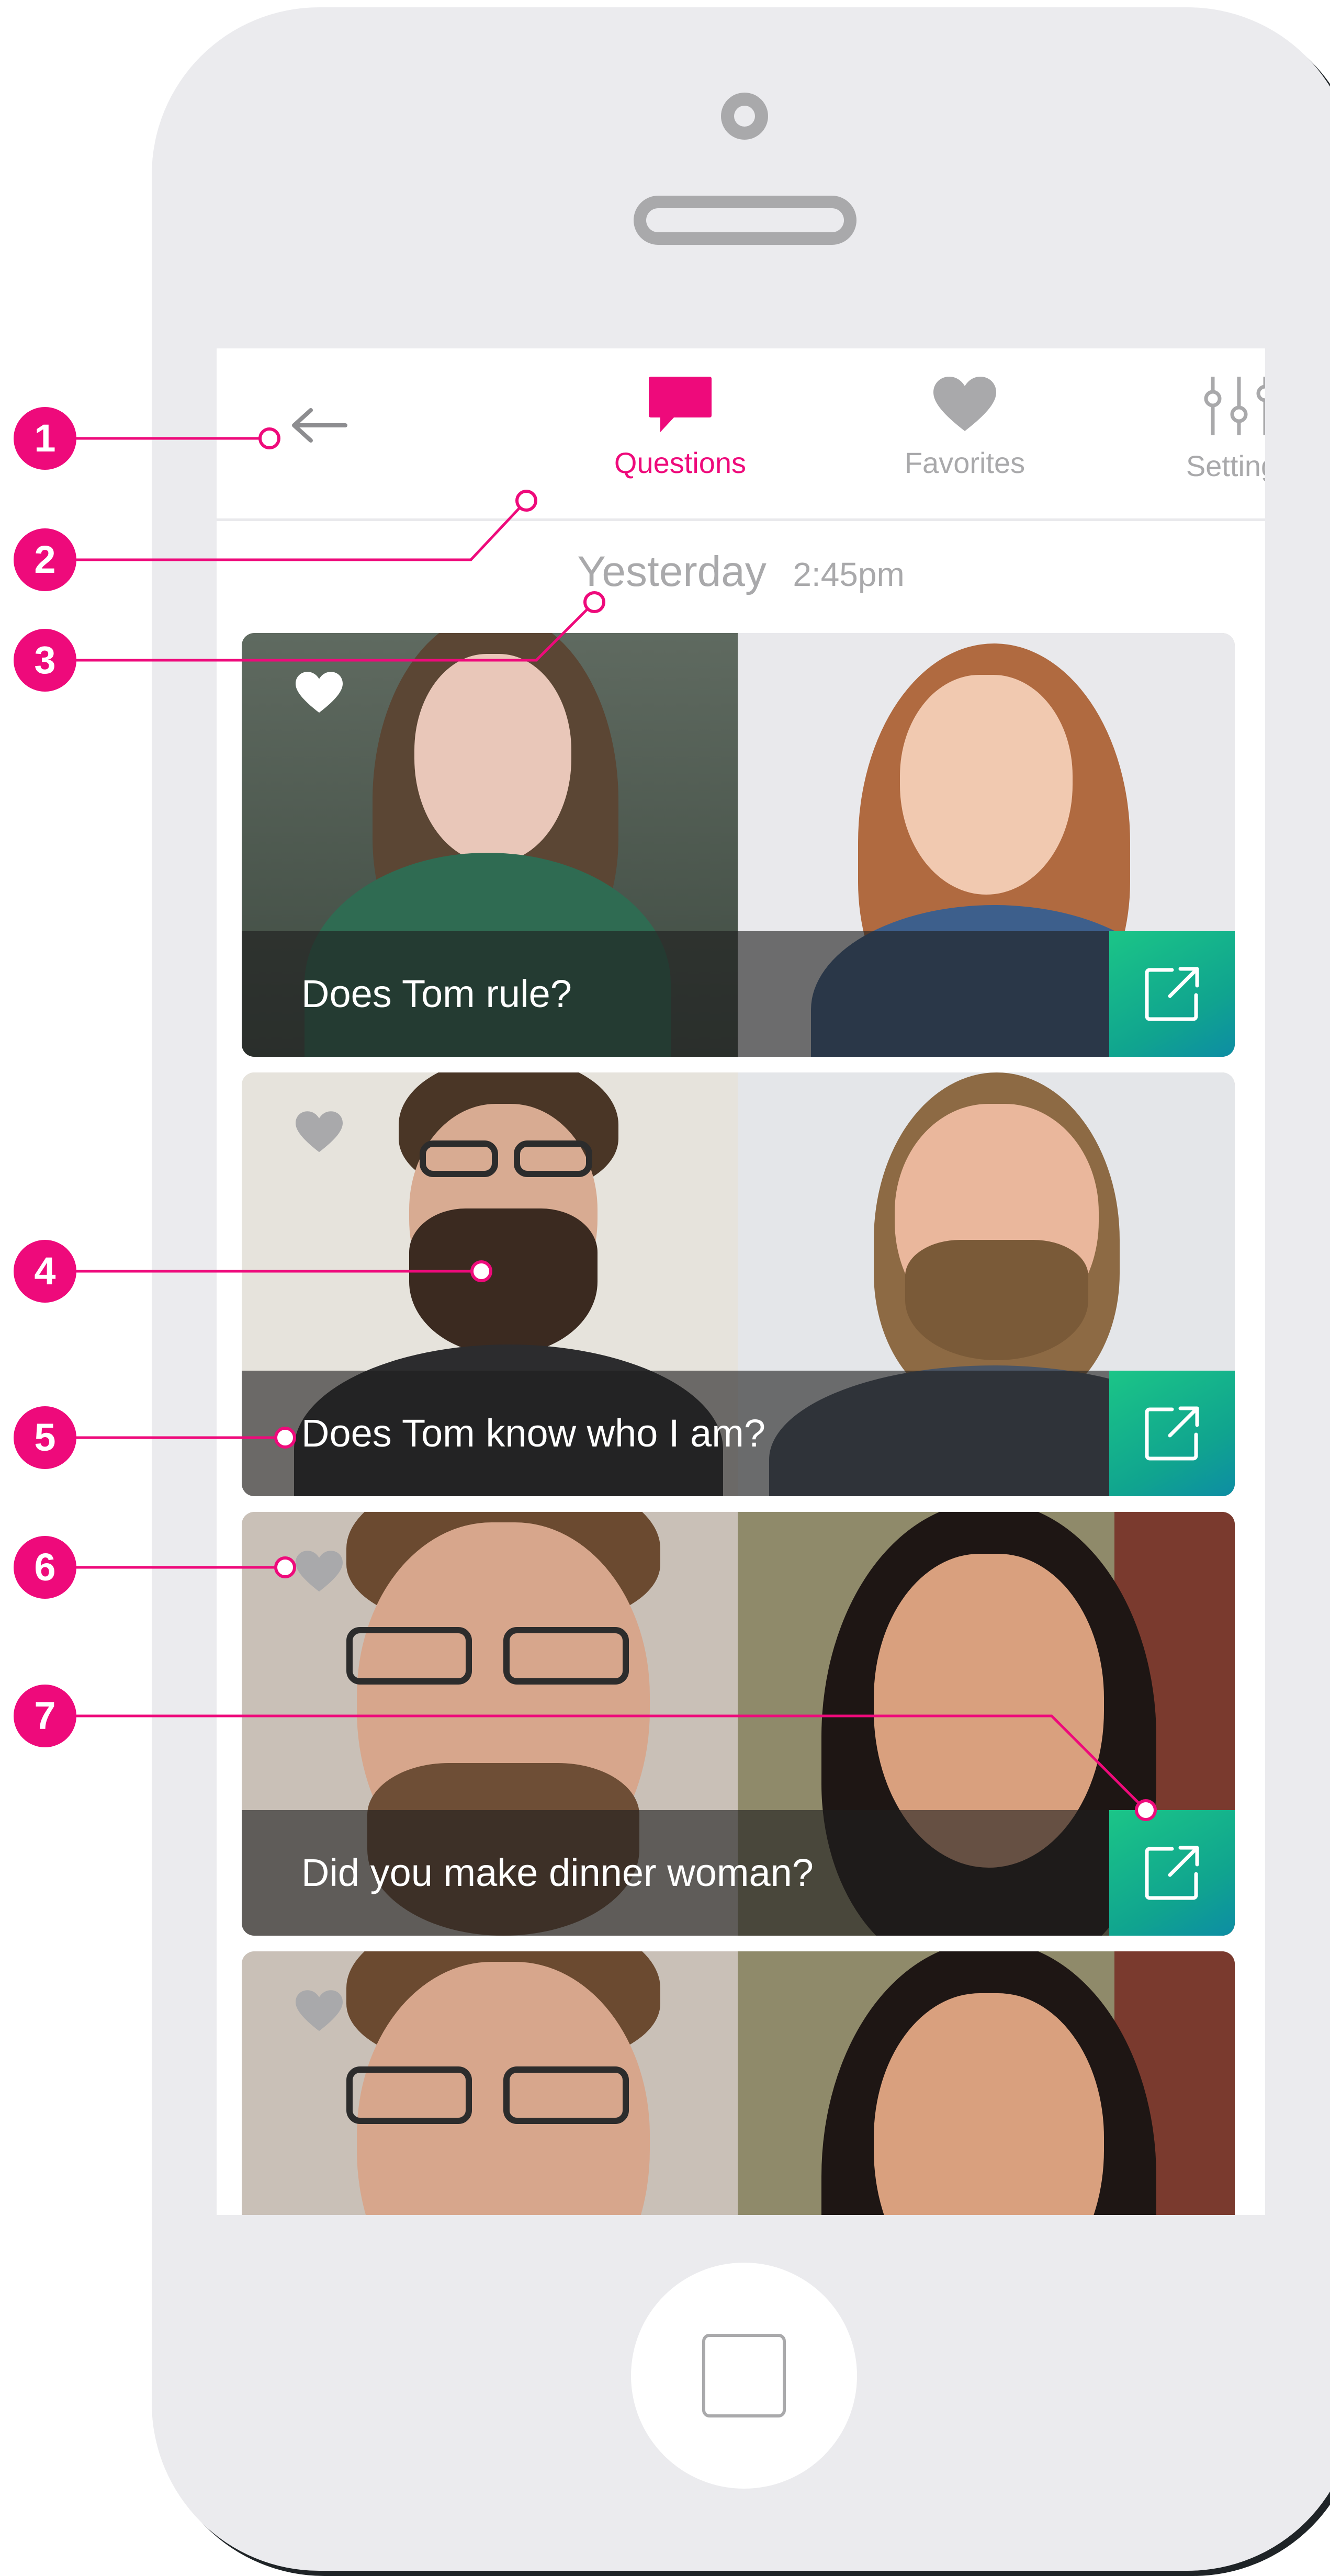  What do you see at coordinates (45, 1567) in the screenshot?
I see `annotation-badge: 6` at bounding box center [45, 1567].